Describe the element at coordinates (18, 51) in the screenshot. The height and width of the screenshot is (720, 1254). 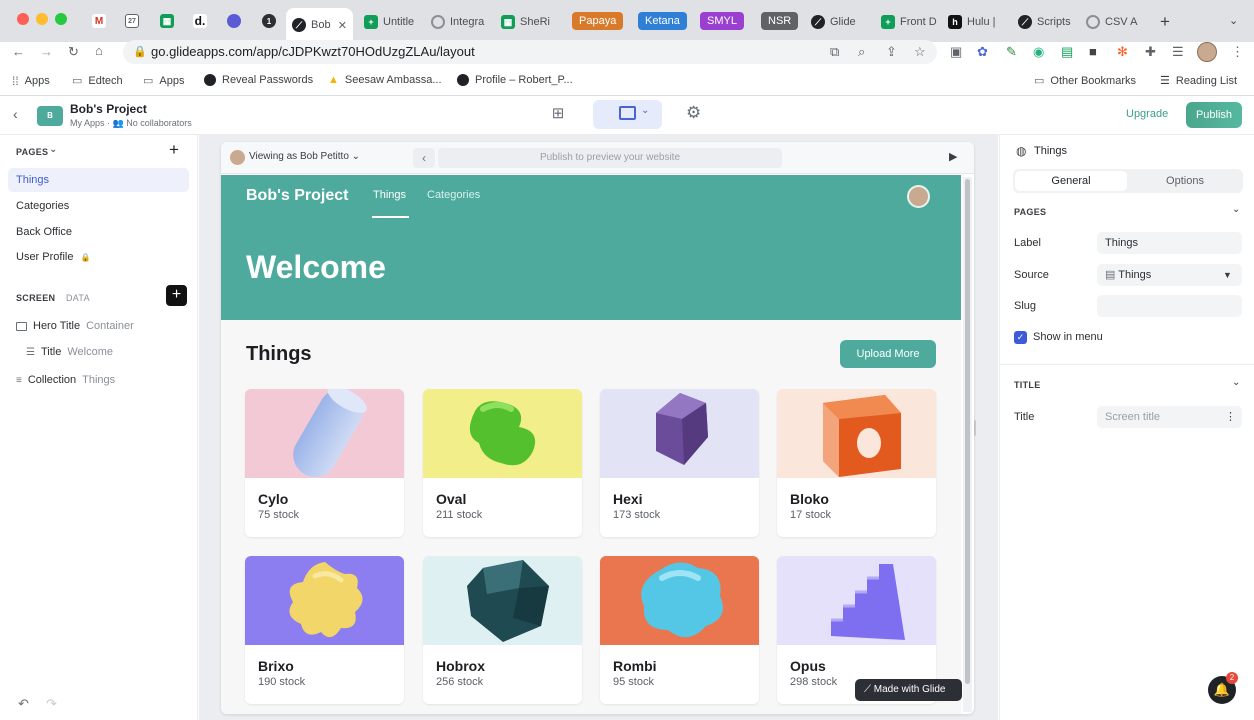
I see `back-arrow-icon: ←` at that location.